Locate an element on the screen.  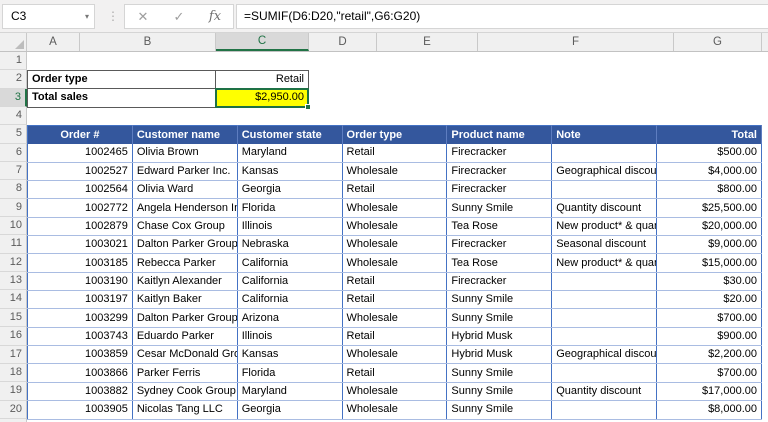
cell: Nebraska is located at coordinates (290, 245).